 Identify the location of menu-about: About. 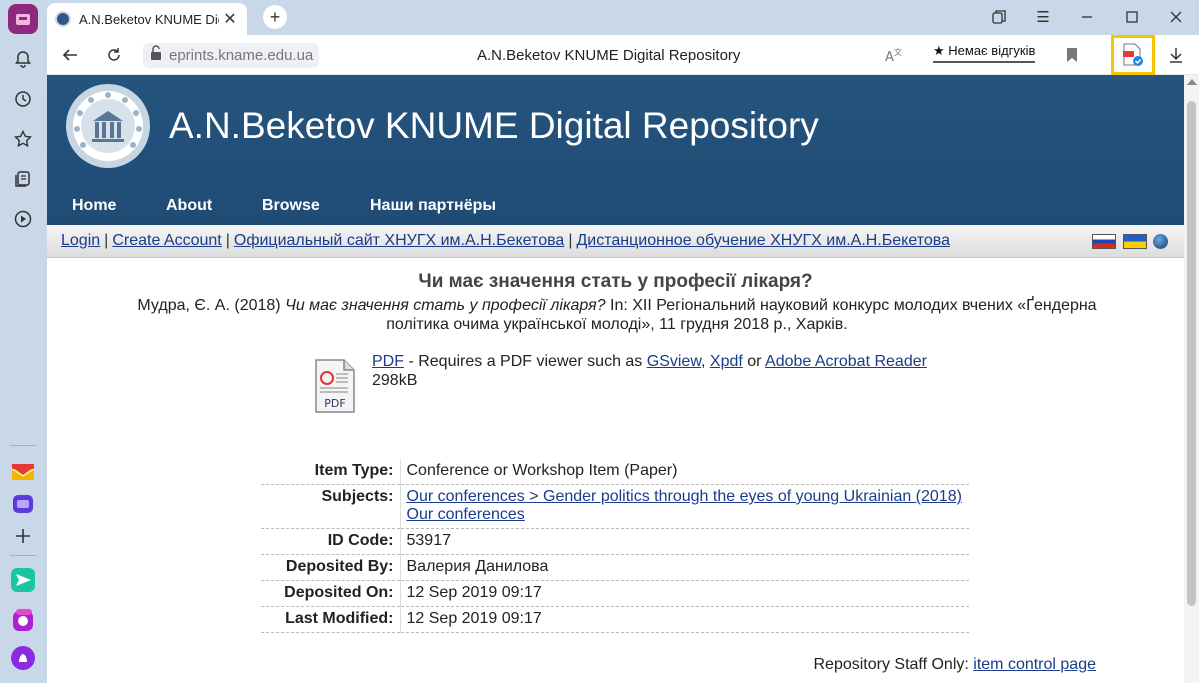
(189, 206).